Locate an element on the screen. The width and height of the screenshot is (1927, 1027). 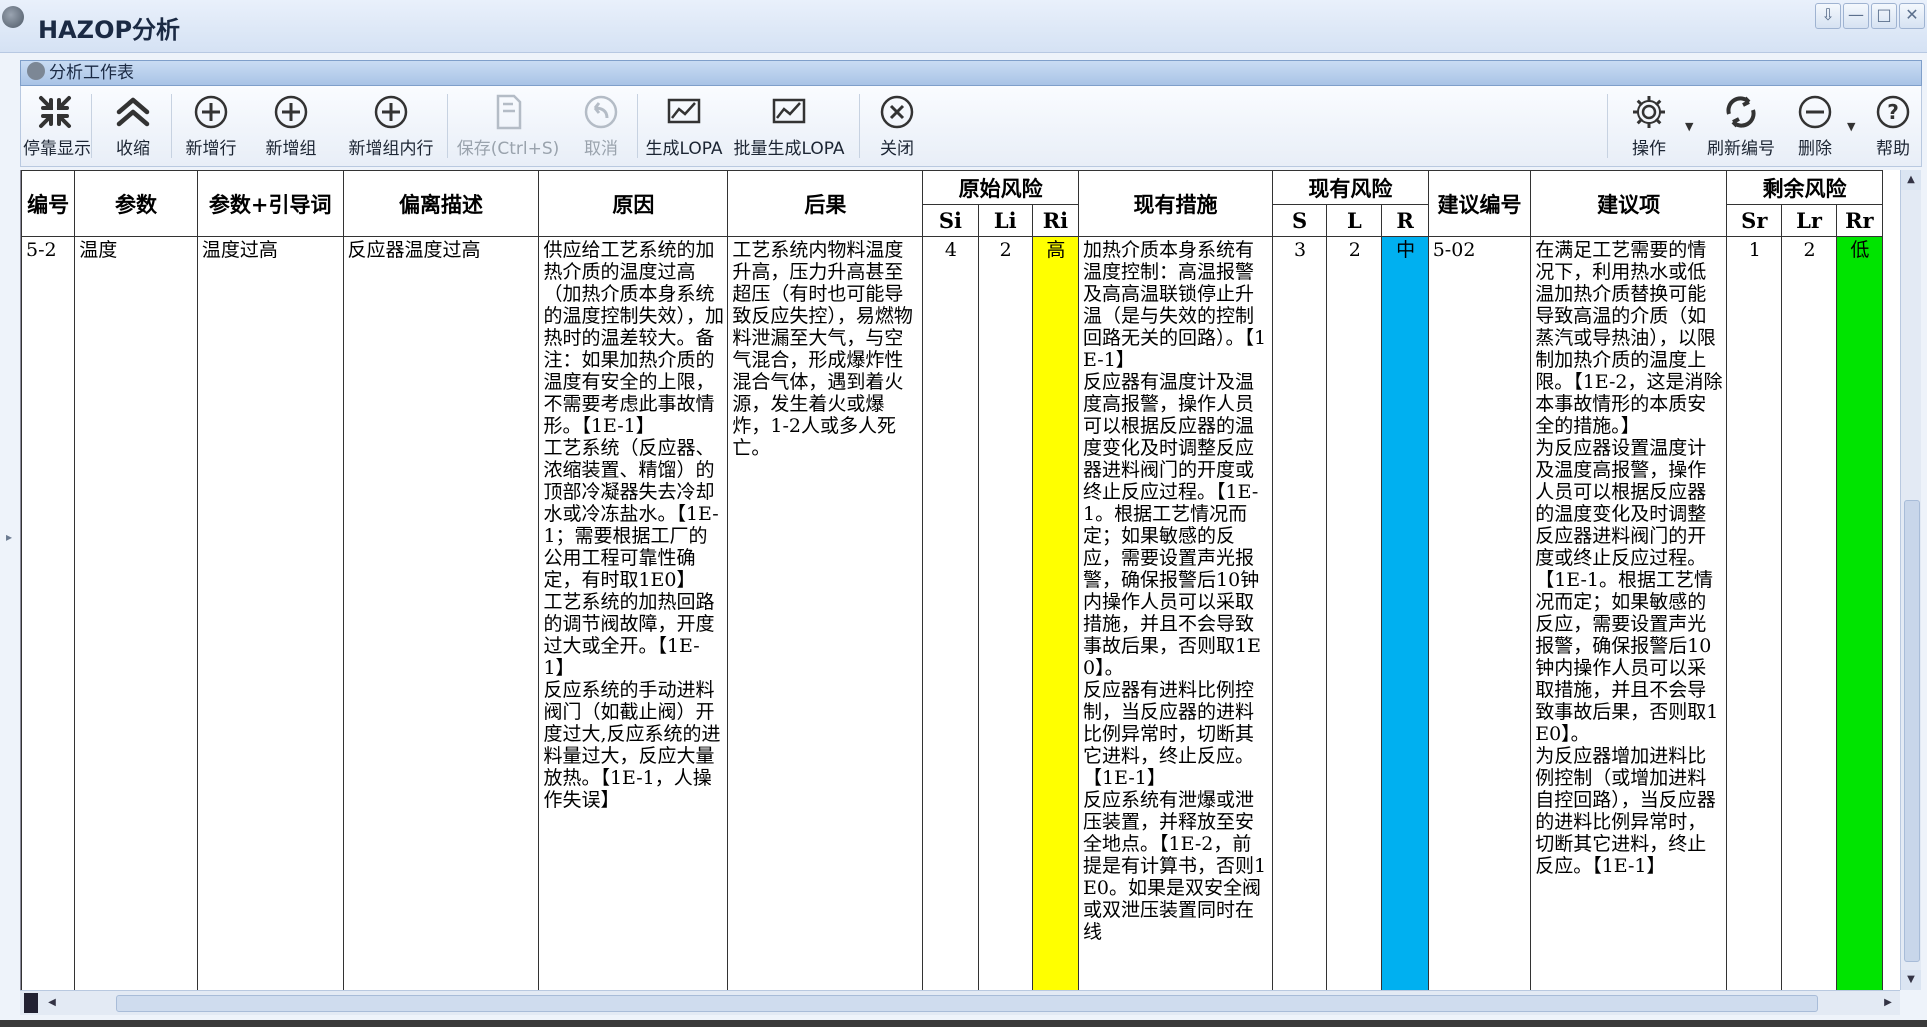
undo-circle-icon is located at coordinates (601, 112).